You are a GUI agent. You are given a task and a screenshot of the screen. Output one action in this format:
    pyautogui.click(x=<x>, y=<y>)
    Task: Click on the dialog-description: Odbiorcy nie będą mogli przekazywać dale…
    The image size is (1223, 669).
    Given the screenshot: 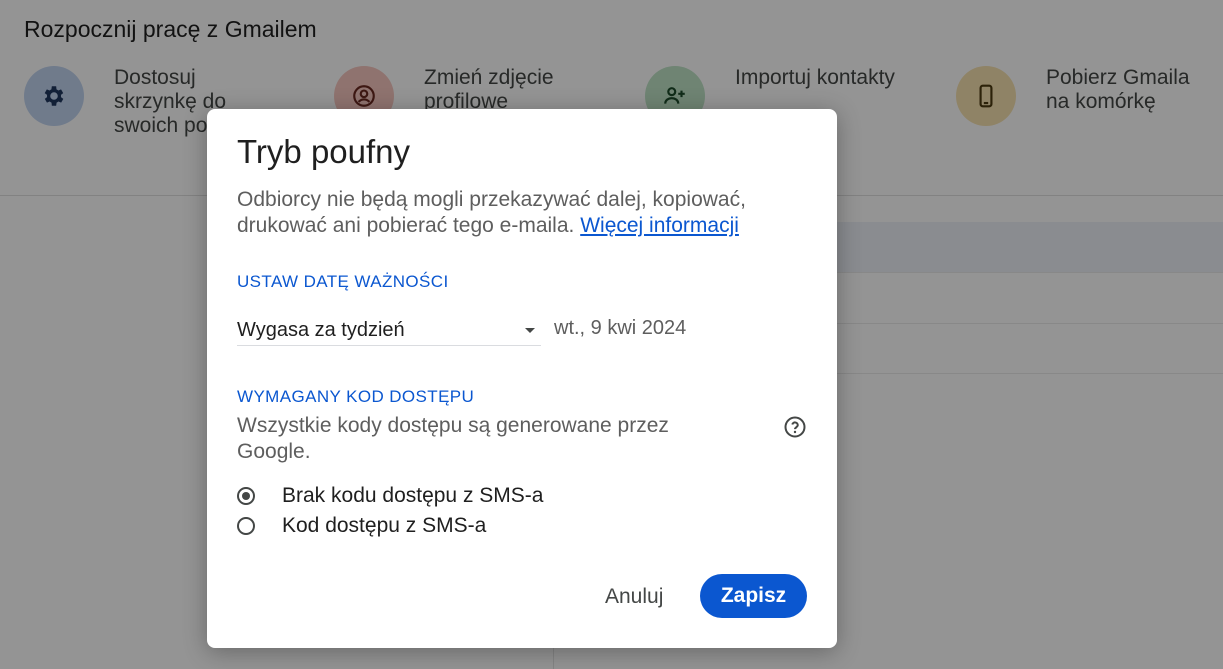 What is the action you would take?
    pyautogui.click(x=517, y=213)
    